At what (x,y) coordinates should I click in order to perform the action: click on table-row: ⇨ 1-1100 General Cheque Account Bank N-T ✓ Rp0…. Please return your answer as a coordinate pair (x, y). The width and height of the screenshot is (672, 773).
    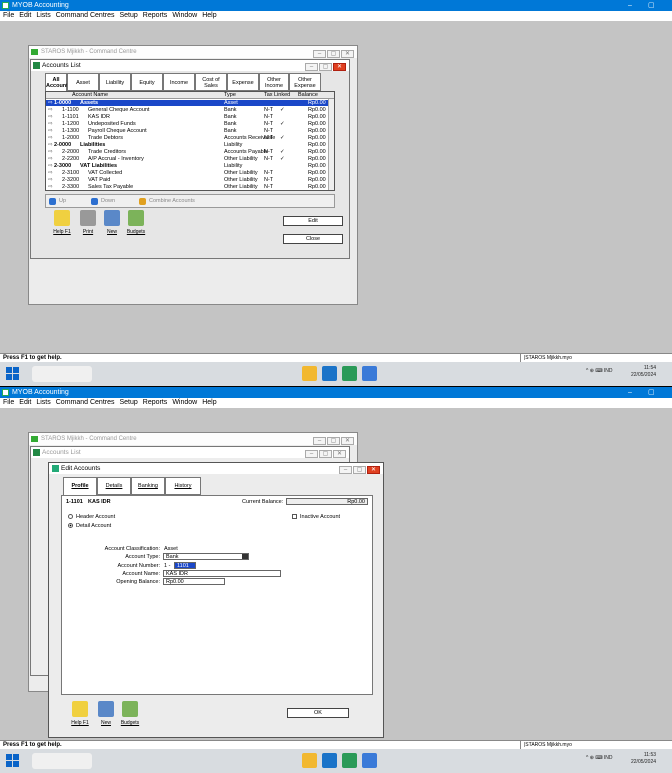
    Looking at the image, I should click on (188, 110).